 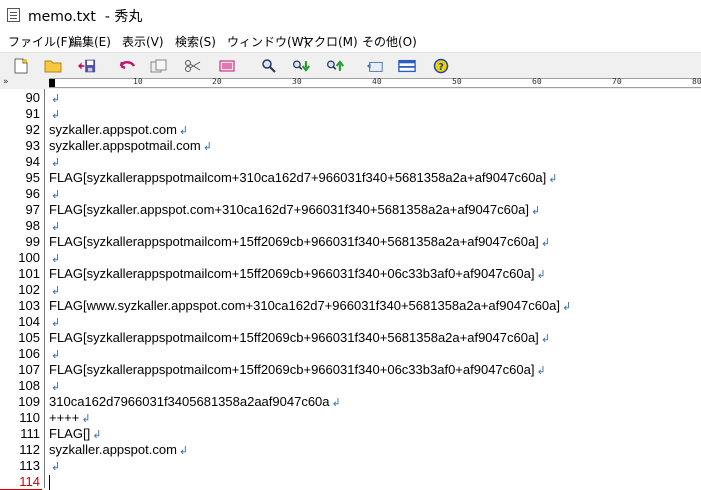 What do you see at coordinates (32, 225) in the screenshot?
I see `line-number: 98` at bounding box center [32, 225].